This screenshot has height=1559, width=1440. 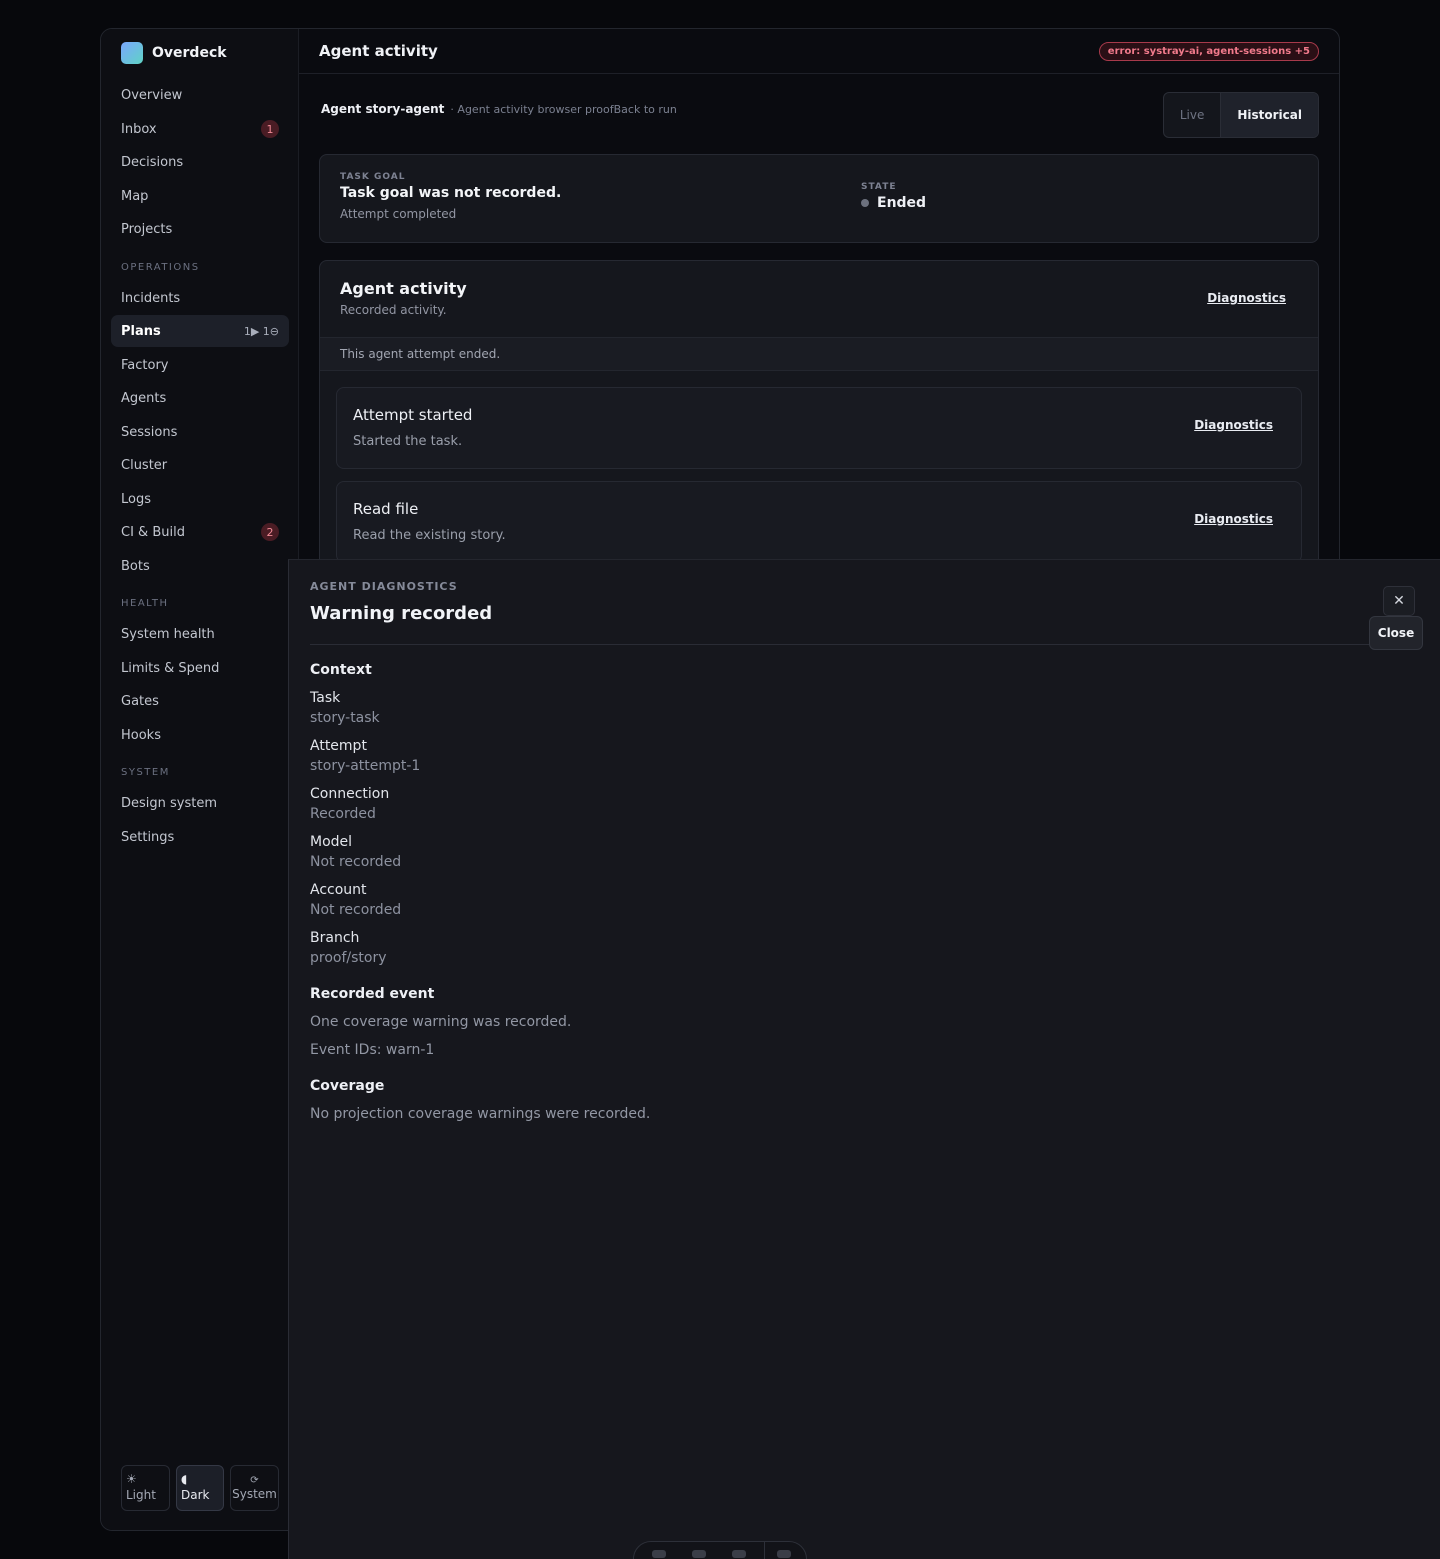 What do you see at coordinates (345, 718) in the screenshot?
I see `context-value: story-task` at bounding box center [345, 718].